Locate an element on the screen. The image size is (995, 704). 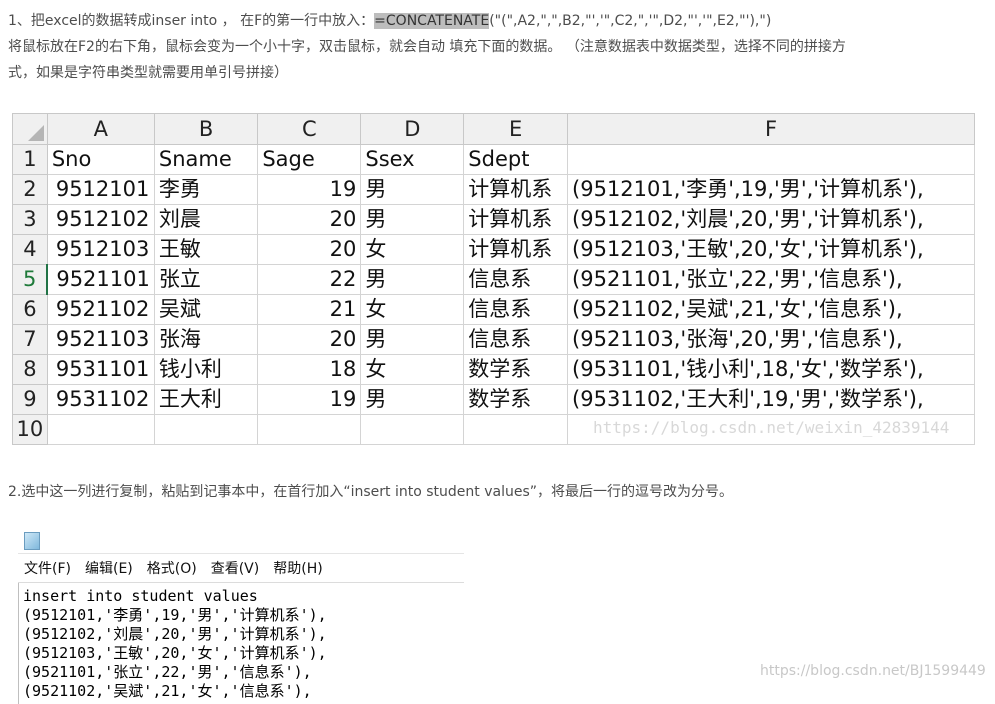
cell: Sdept is located at coordinates (516, 159).